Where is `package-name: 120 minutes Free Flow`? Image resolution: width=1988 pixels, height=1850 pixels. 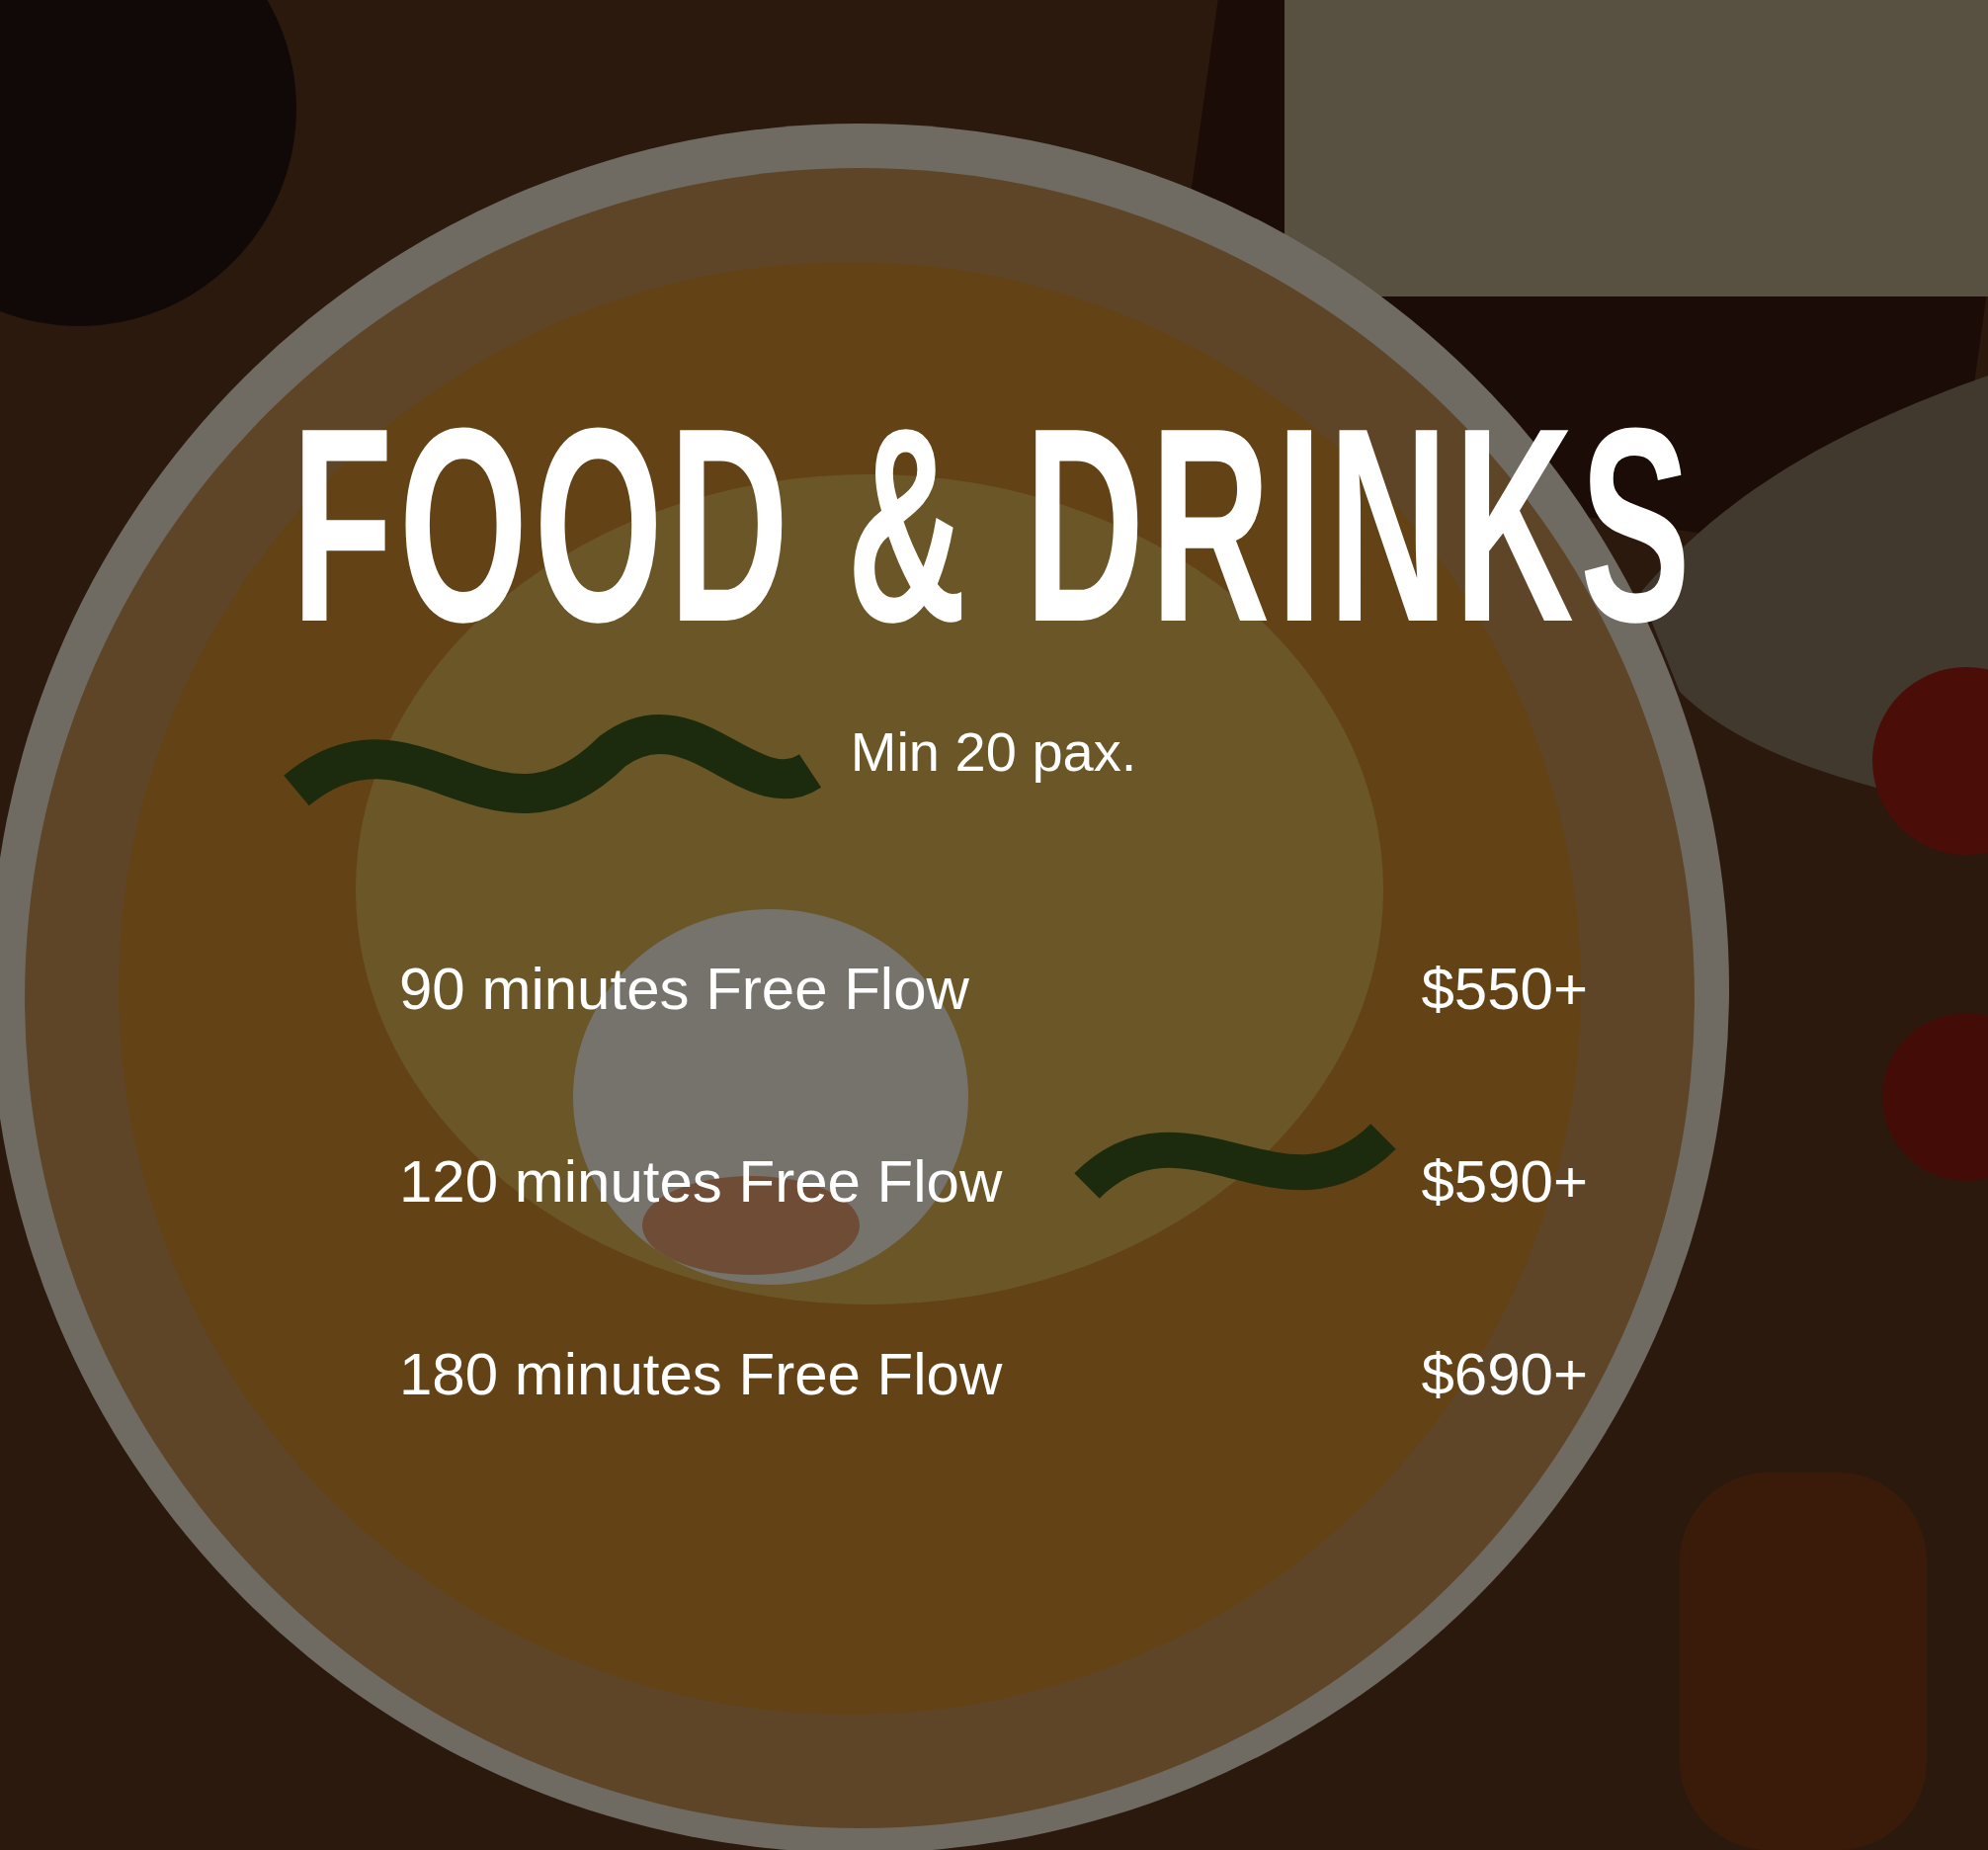 package-name: 120 minutes Free Flow is located at coordinates (701, 1182).